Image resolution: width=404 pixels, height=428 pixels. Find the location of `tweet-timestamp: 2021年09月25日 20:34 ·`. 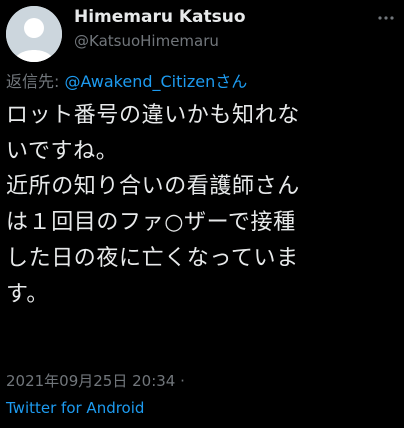

tweet-timestamp: 2021年09月25日 20:34 · is located at coordinates (95, 381).